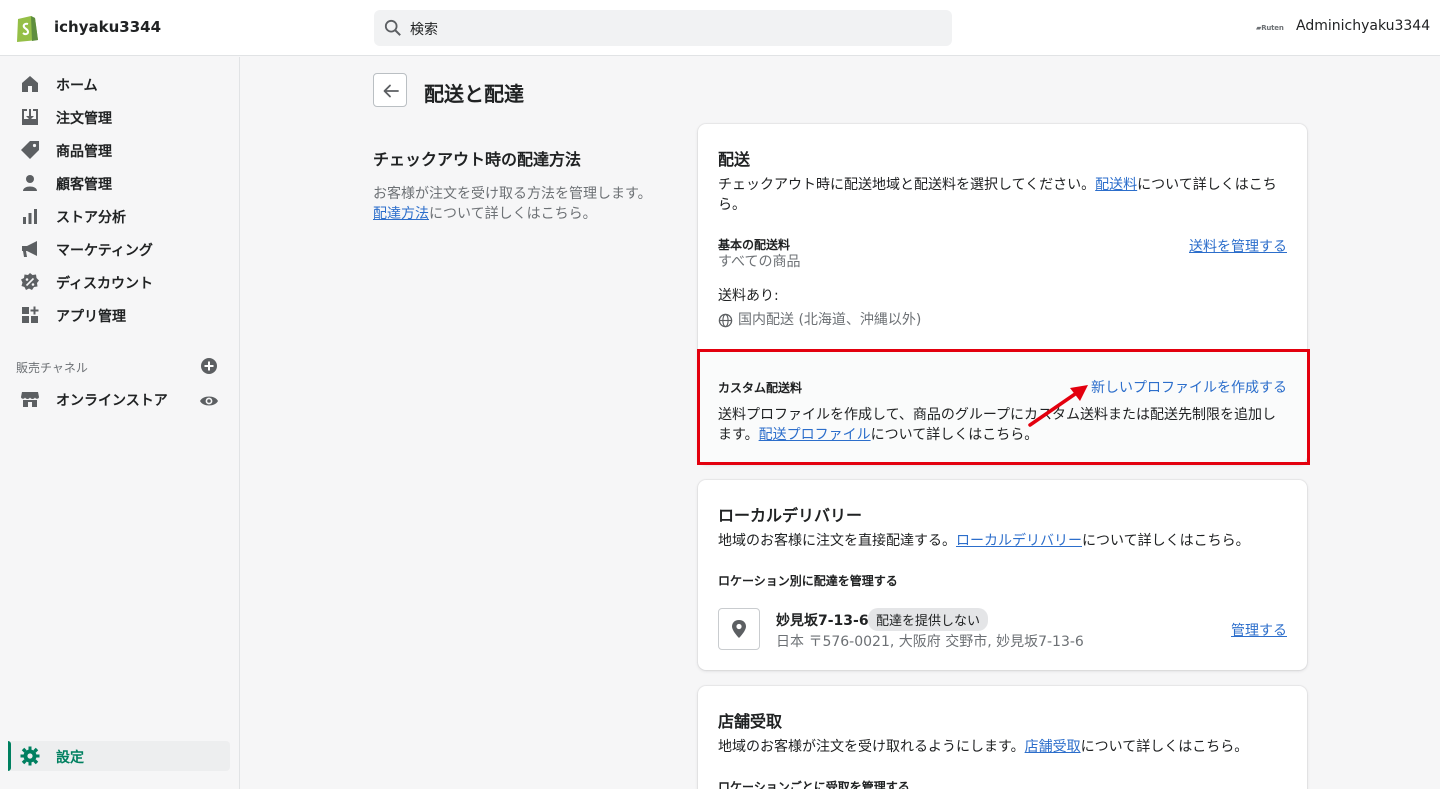  What do you see at coordinates (748, 296) in the screenshot?
I see `rates-label: 送料あり:` at bounding box center [748, 296].